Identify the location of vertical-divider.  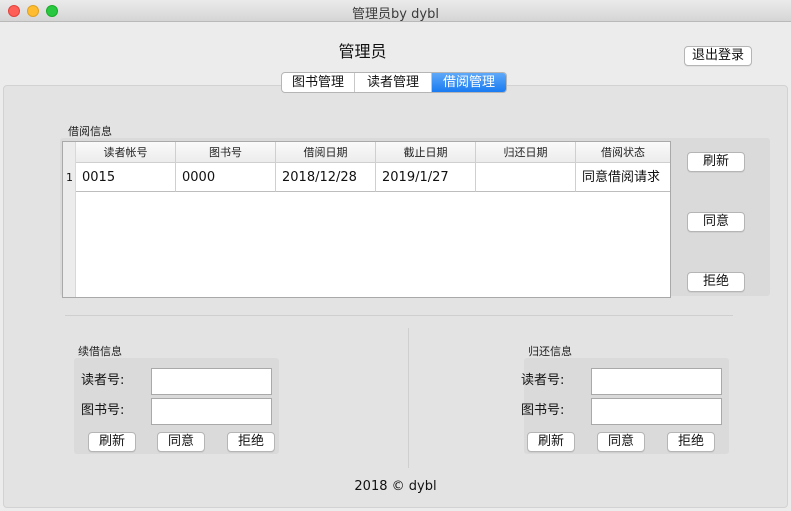
(408, 398).